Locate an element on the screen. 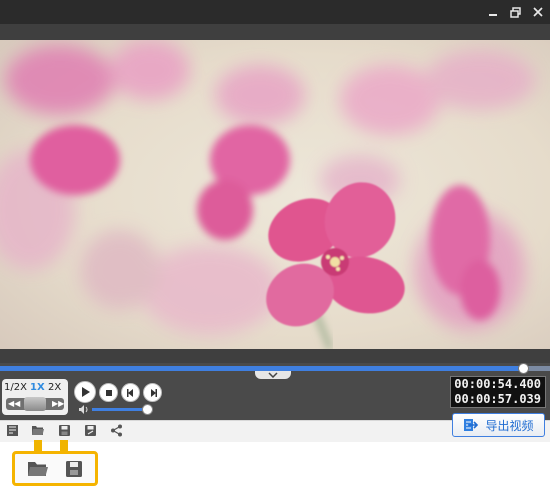  edit-icon is located at coordinates (12, 430).